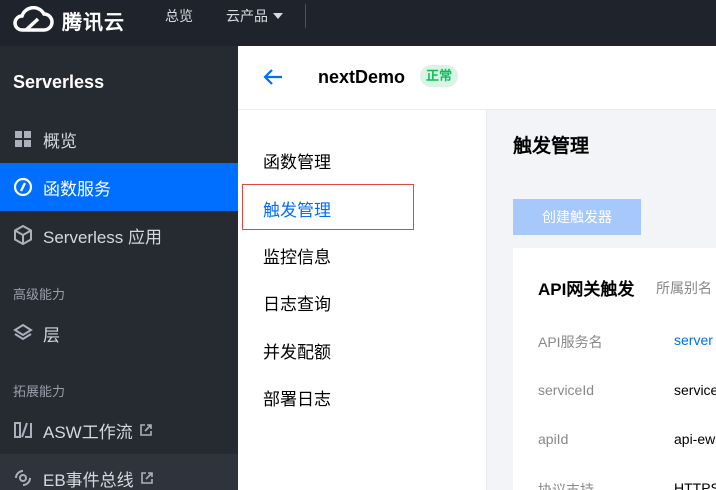 The height and width of the screenshot is (490, 716). Describe the element at coordinates (77, 189) in the screenshot. I see `sidebar-item-label: 函数服务` at that location.